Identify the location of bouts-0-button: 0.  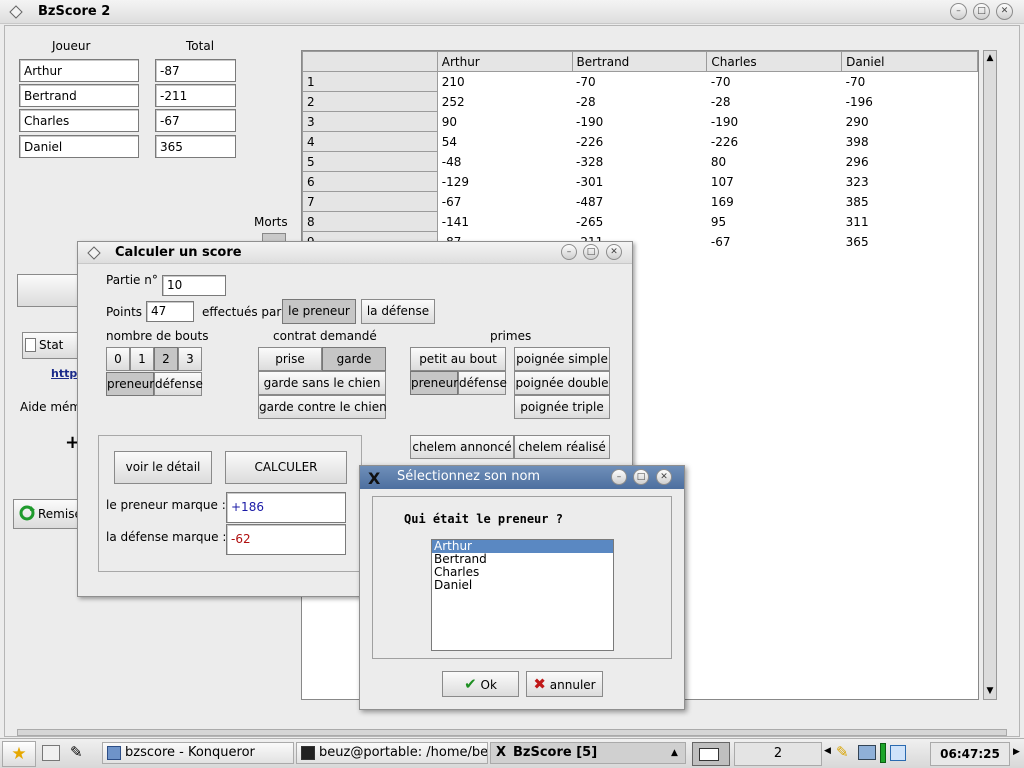
(118, 359).